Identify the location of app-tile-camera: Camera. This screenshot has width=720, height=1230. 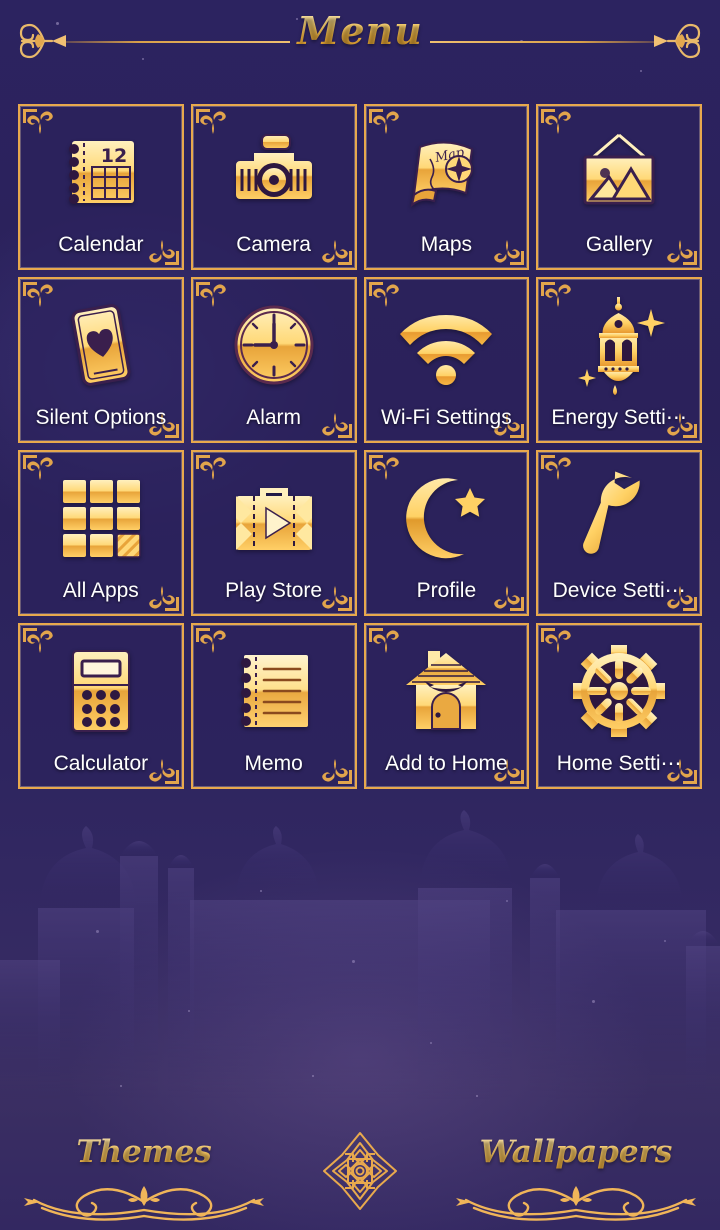
(273, 187).